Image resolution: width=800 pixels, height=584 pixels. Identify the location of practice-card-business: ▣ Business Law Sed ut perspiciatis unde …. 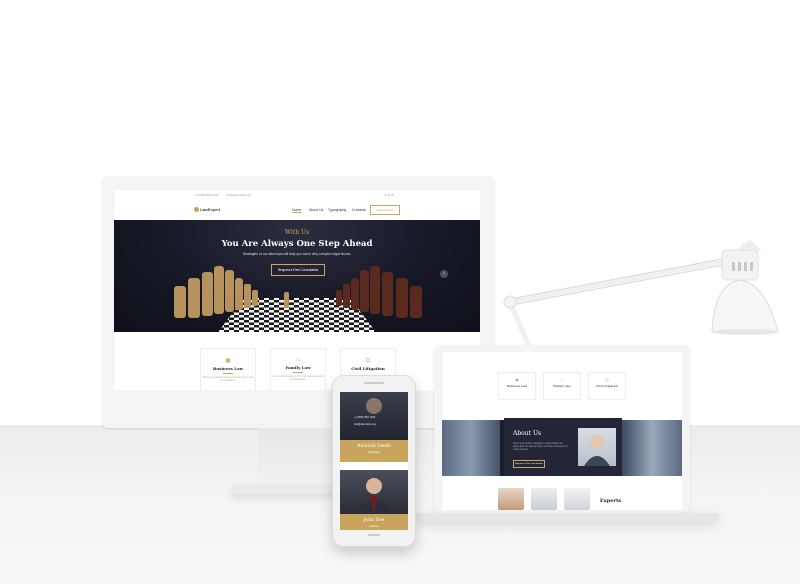
(228, 369).